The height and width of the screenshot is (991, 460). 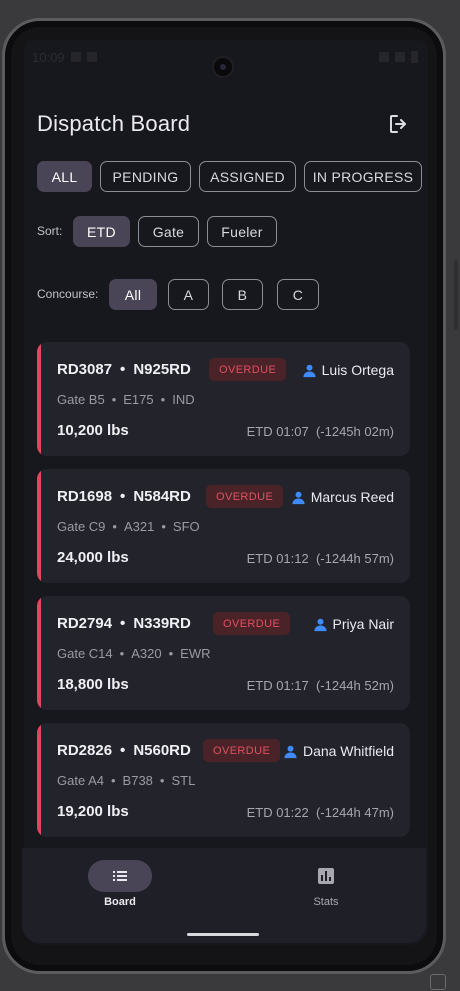 What do you see at coordinates (114, 123) in the screenshot?
I see `page-title: Dispatch Board` at bounding box center [114, 123].